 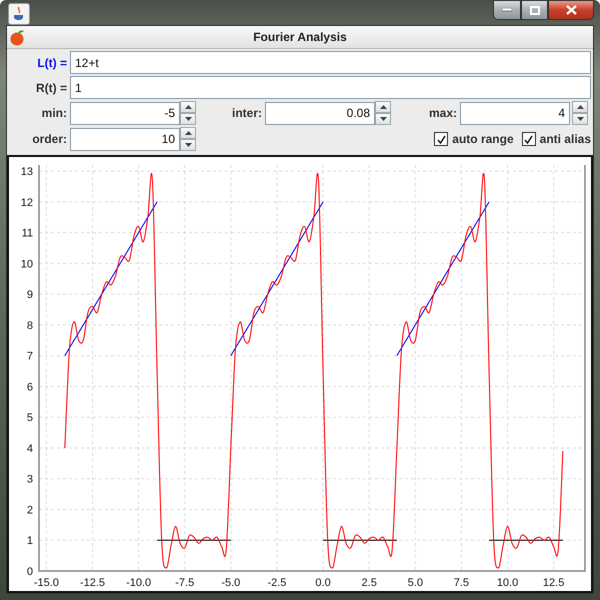 I want to click on close-icon, so click(x=571, y=10).